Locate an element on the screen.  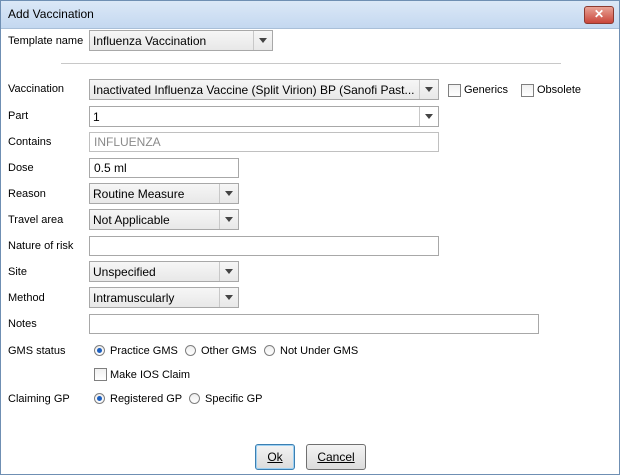
travel-area-label: Travel area is located at coordinates (36, 220).